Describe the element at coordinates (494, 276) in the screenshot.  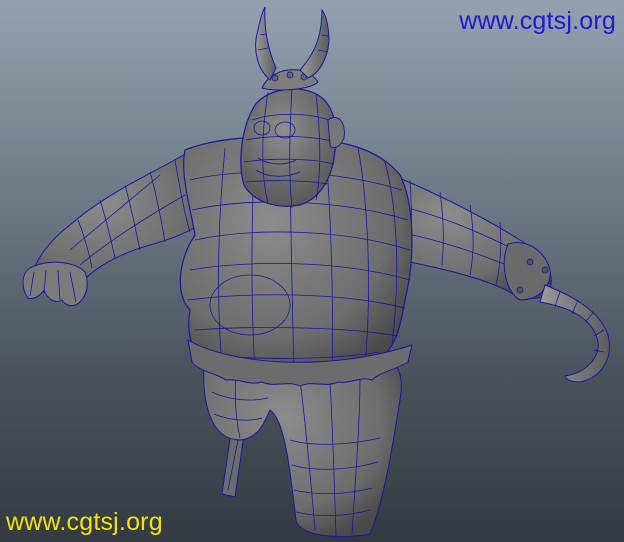
I see `right-arm` at that location.